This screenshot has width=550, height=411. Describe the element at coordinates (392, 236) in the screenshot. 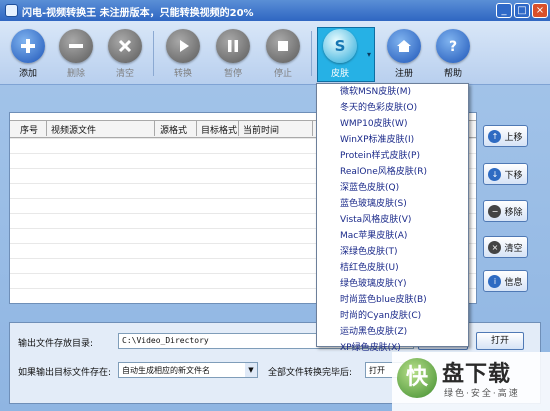

I see `skin-menu-item: Mac苹果皮肤(A)` at that location.